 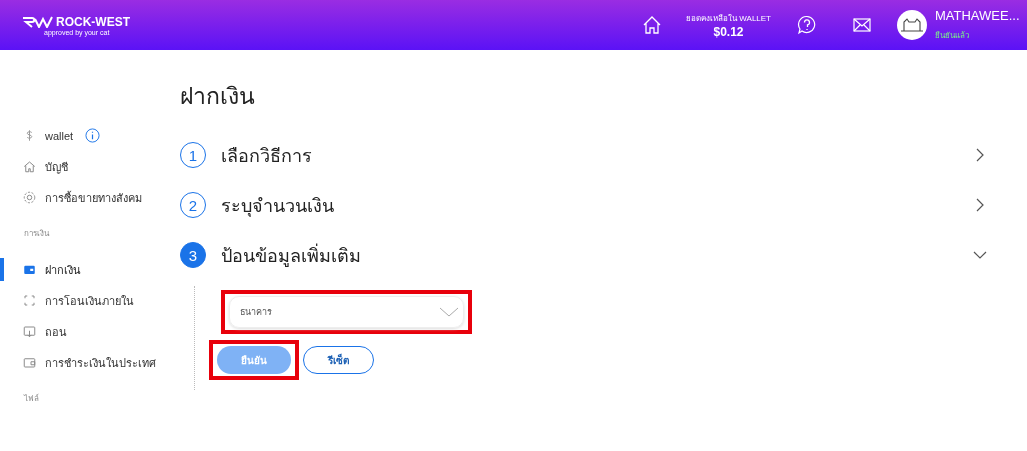 I want to click on step-label: ป้อนข้อมูลเพิ่มเติม, so click(x=291, y=255).